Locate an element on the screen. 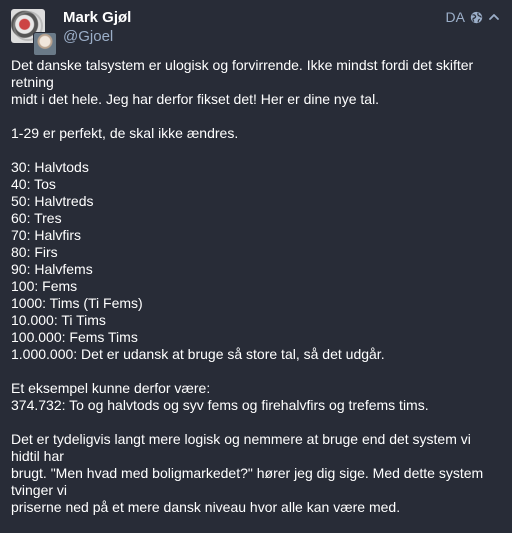  list-item: 90: Halvfems is located at coordinates (52, 269).